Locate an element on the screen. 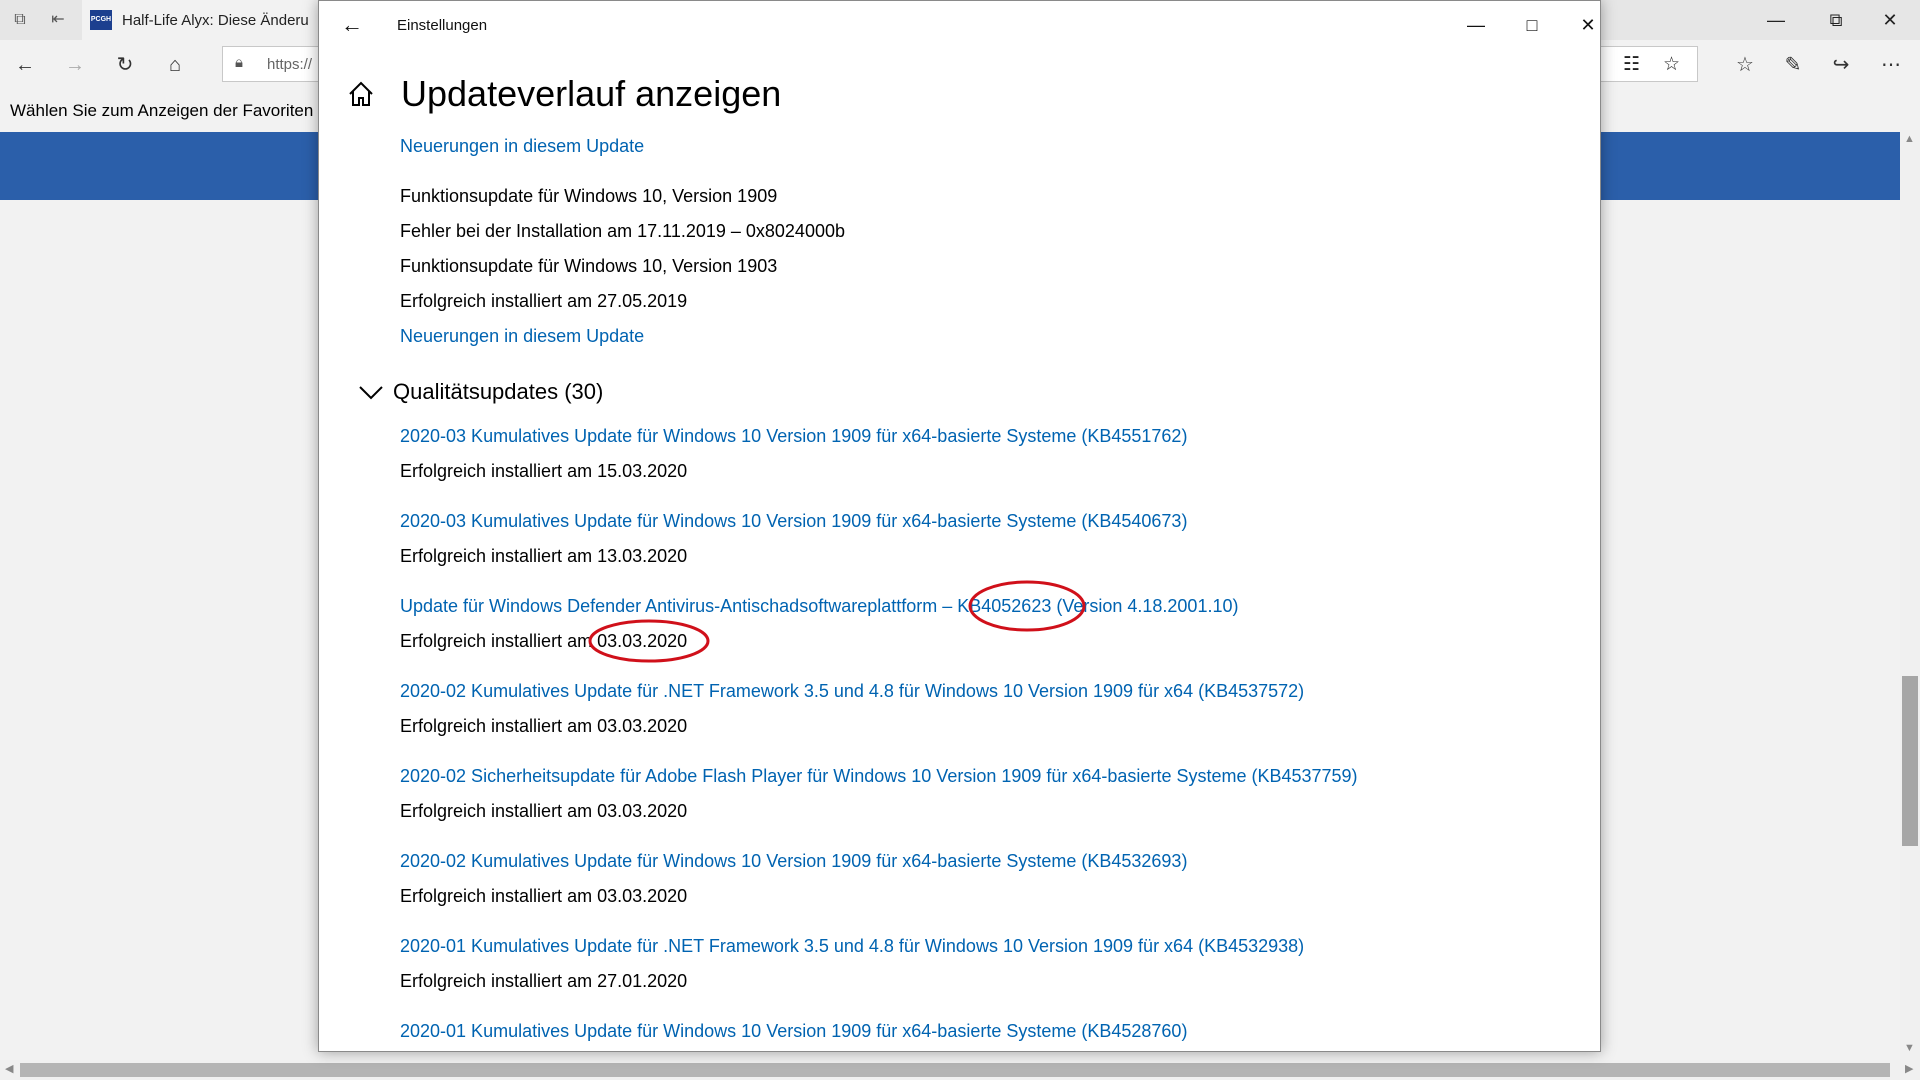  forward-icon: → is located at coordinates (75, 65).